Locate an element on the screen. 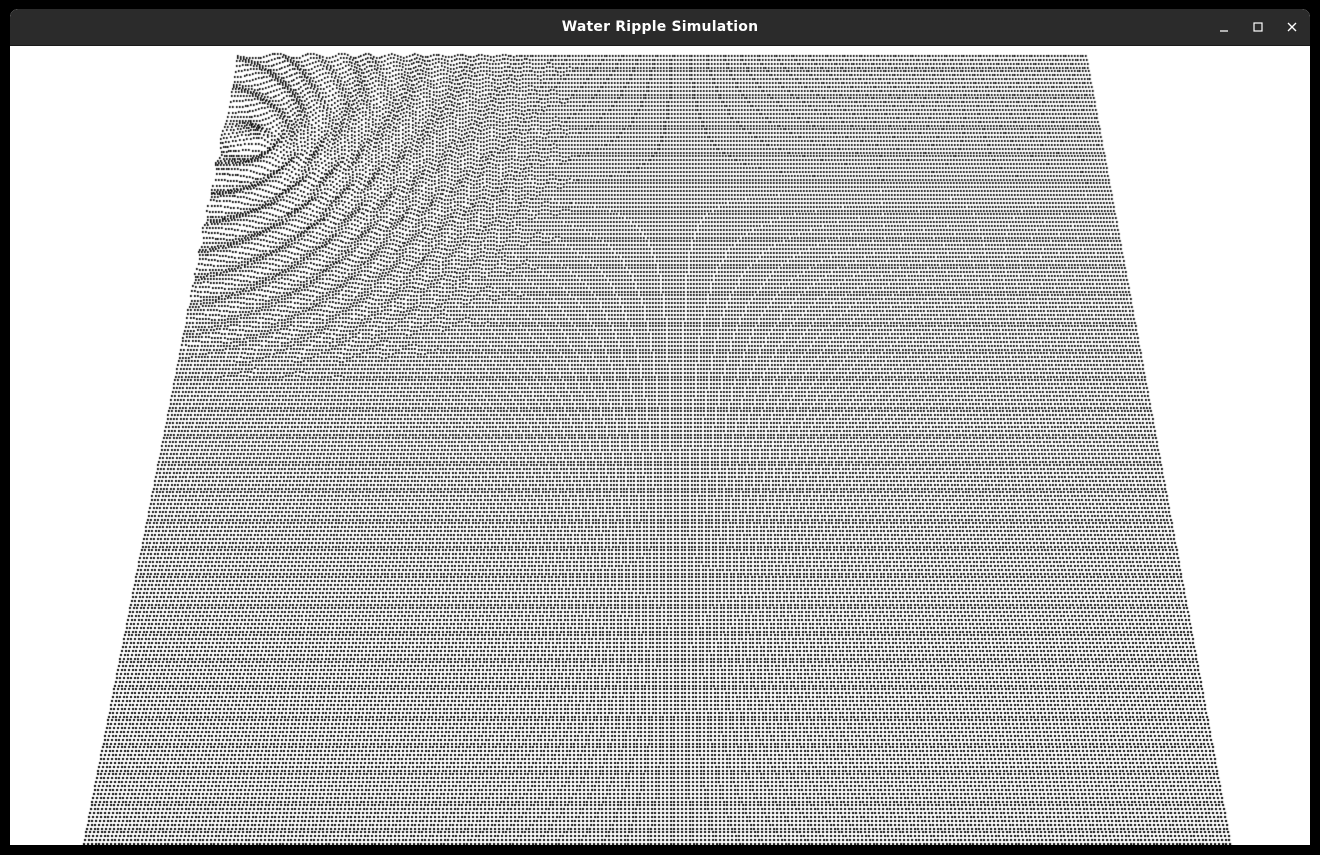  maximize-button is located at coordinates (1258, 27).